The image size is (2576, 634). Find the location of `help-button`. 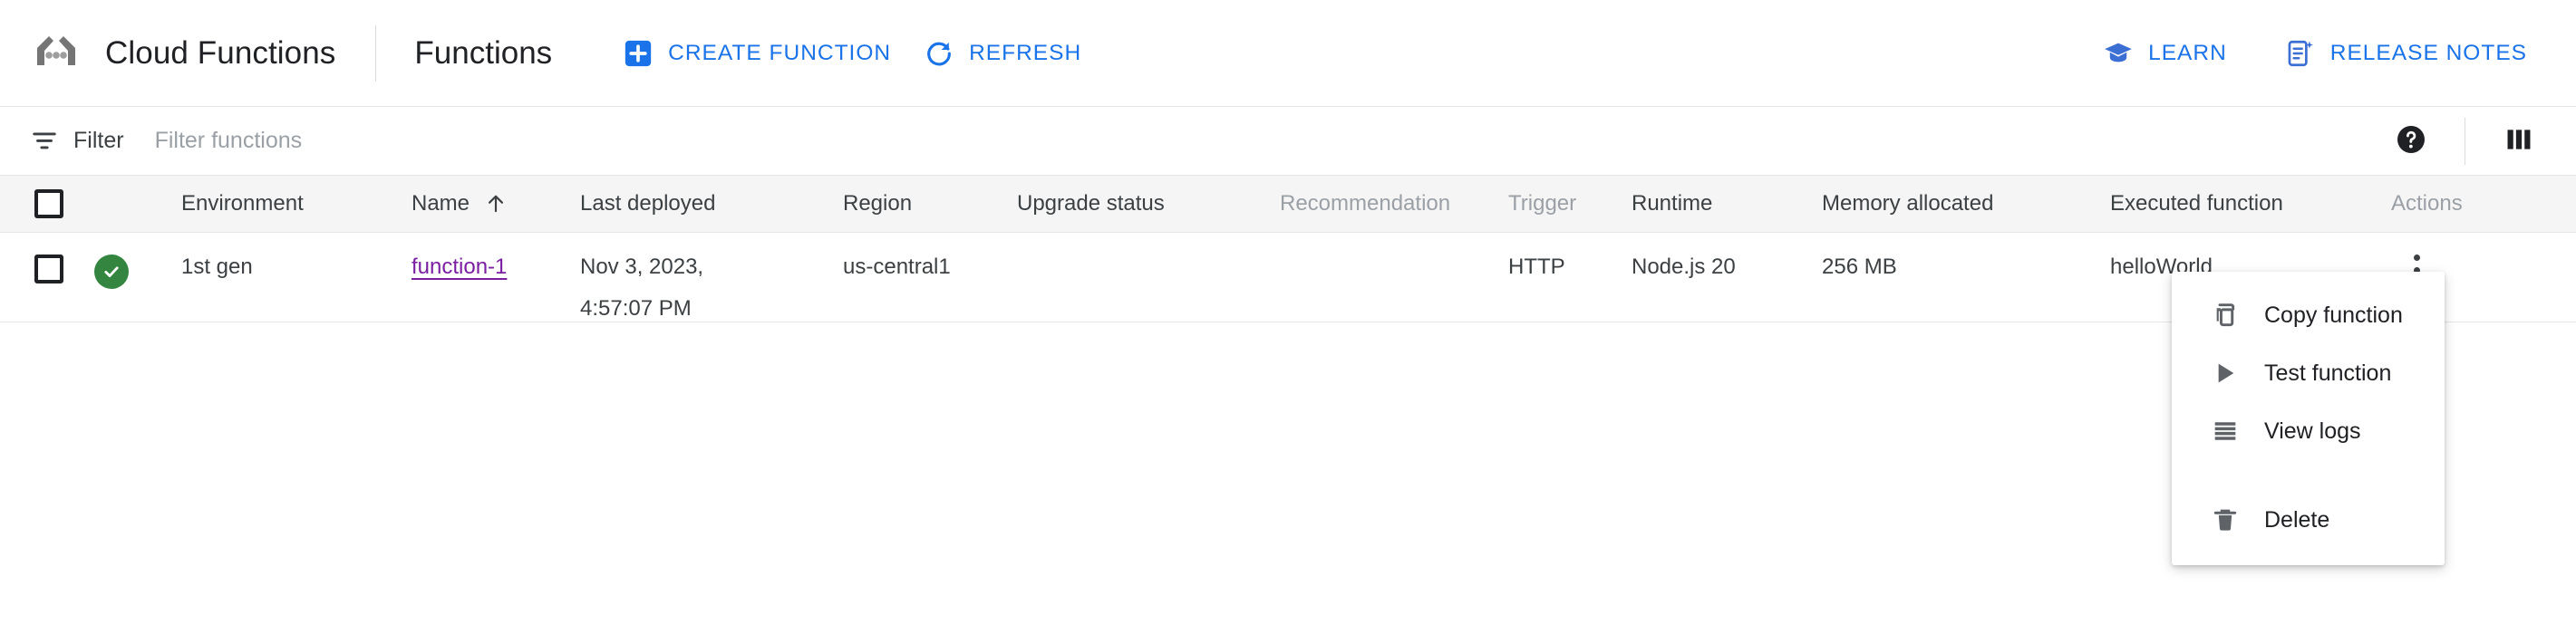

help-button is located at coordinates (2411, 141).